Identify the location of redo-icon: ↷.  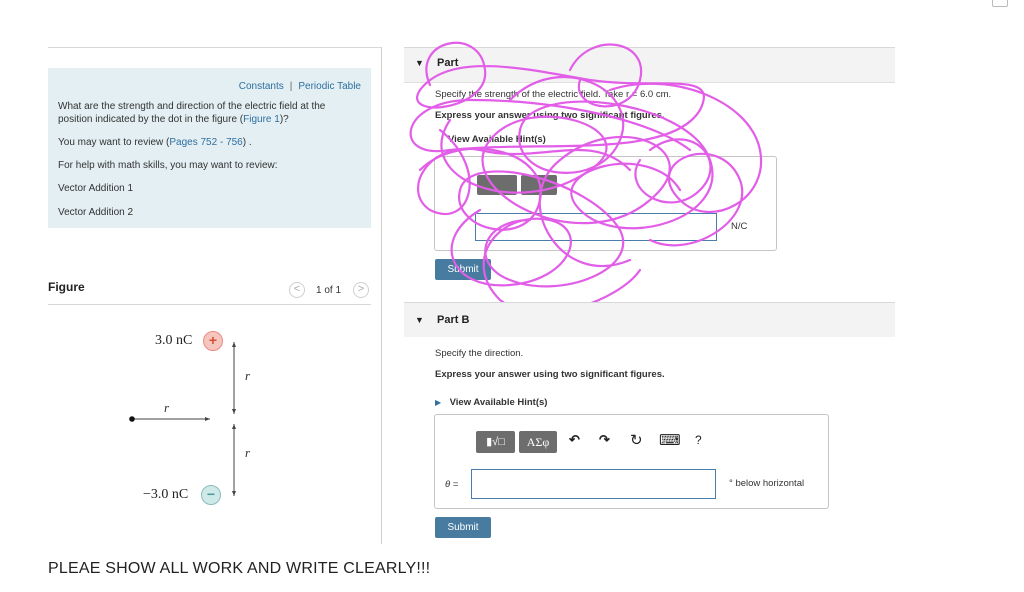
(604, 440).